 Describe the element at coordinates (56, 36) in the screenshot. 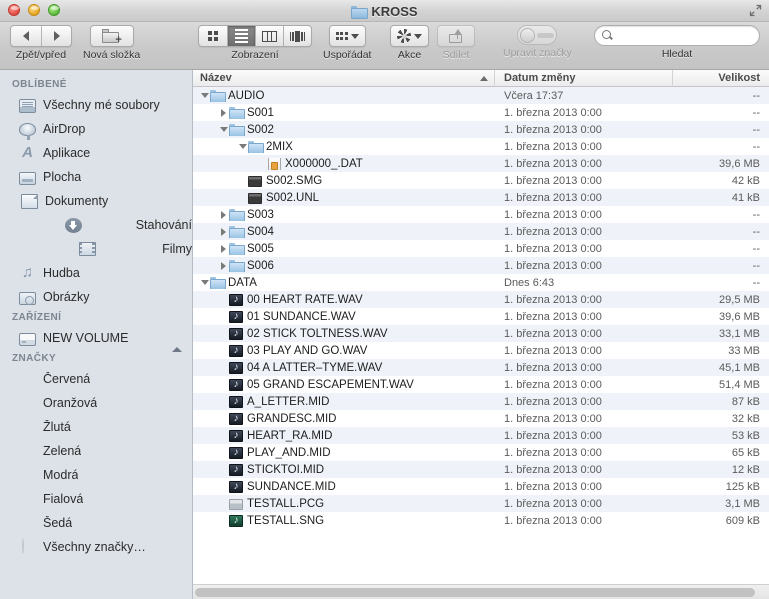

I see `forward-button` at that location.